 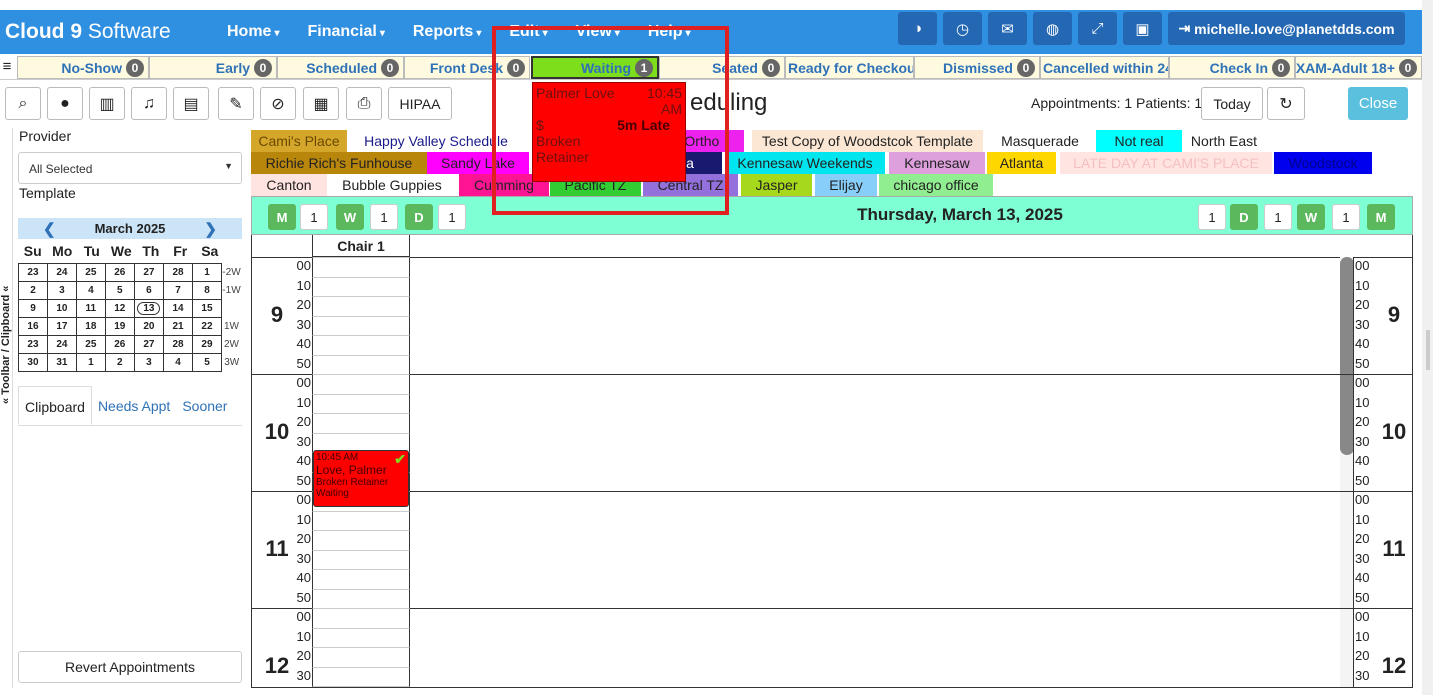 I want to click on clock-icon: ◷, so click(x=962, y=28).